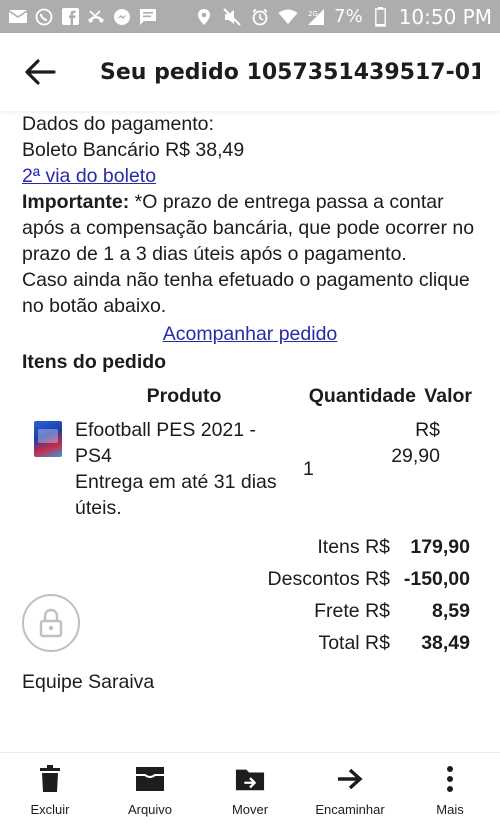 The height and width of the screenshot is (828, 500). Describe the element at coordinates (246, 579) in the screenshot. I see `totals-discount-row: Descontos R$ -150,00` at that location.